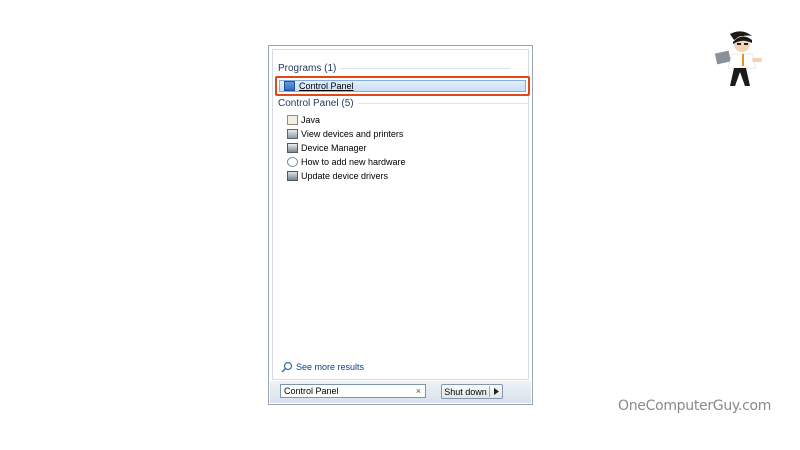  Describe the element at coordinates (346, 120) in the screenshot. I see `result-java: Java` at that location.